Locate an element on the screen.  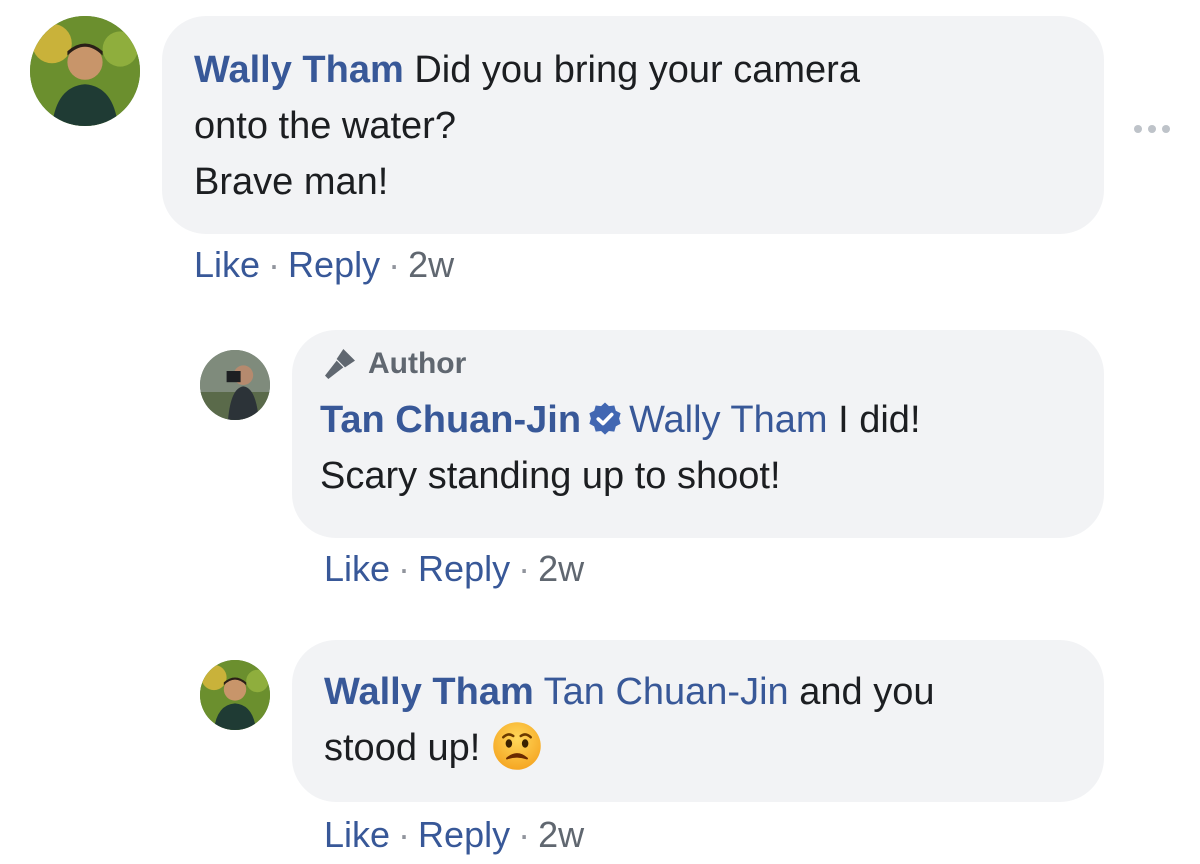
verified-badge-icon is located at coordinates (605, 418).